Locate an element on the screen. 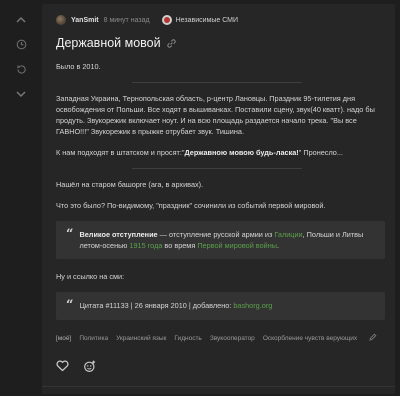 The height and width of the screenshot is (396, 400). downvote-chevron-down-icon is located at coordinates (21, 94).